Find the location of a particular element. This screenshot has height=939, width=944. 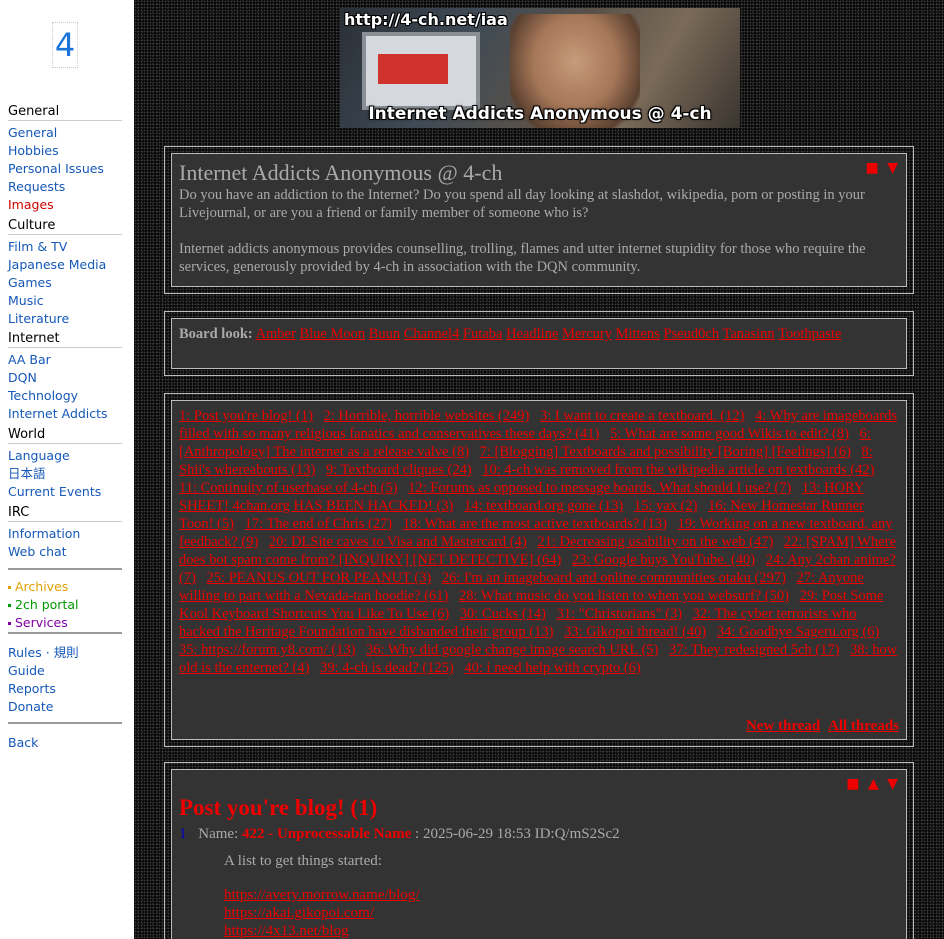

sidebar-item-2ch-portal: 2ch portal is located at coordinates (65, 605).